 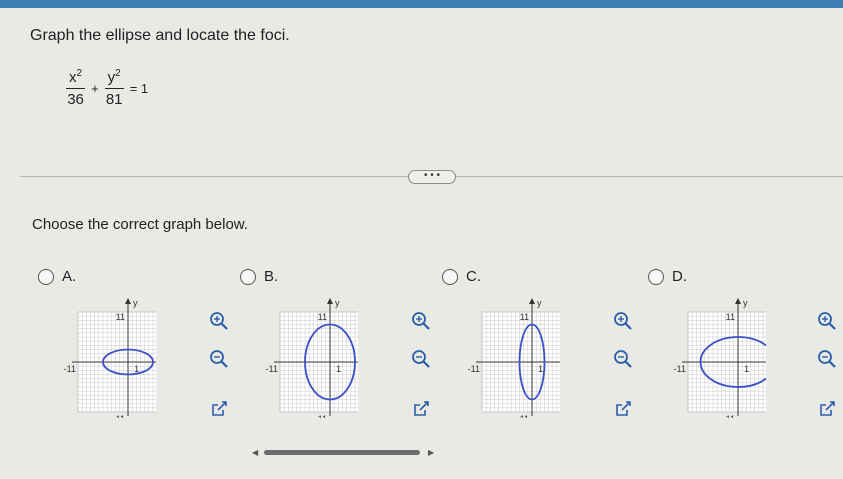 I want to click on scroll-left-arrow-icon: ◀, so click(x=255, y=452).